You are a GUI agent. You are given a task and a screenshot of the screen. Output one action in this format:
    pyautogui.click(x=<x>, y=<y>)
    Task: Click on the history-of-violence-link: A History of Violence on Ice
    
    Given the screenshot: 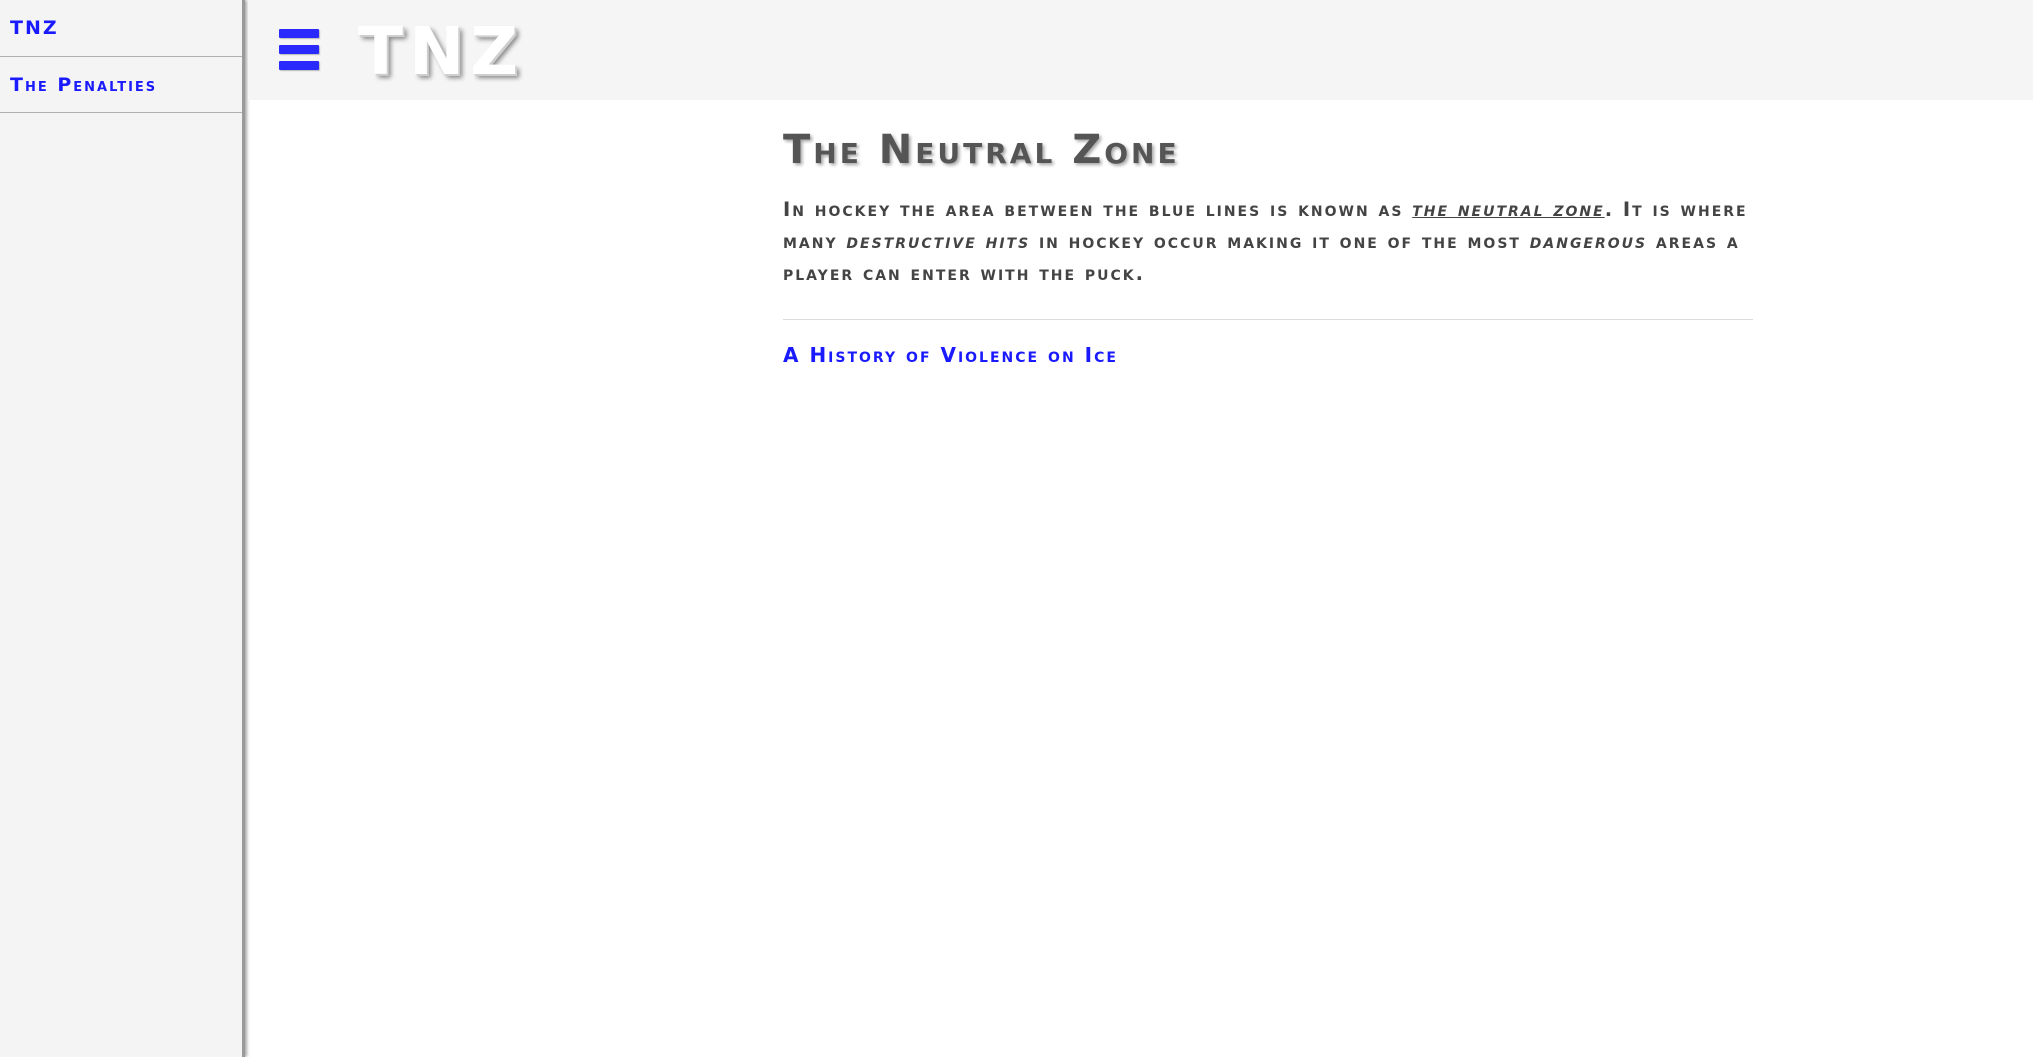 What is the action you would take?
    pyautogui.click(x=950, y=355)
    